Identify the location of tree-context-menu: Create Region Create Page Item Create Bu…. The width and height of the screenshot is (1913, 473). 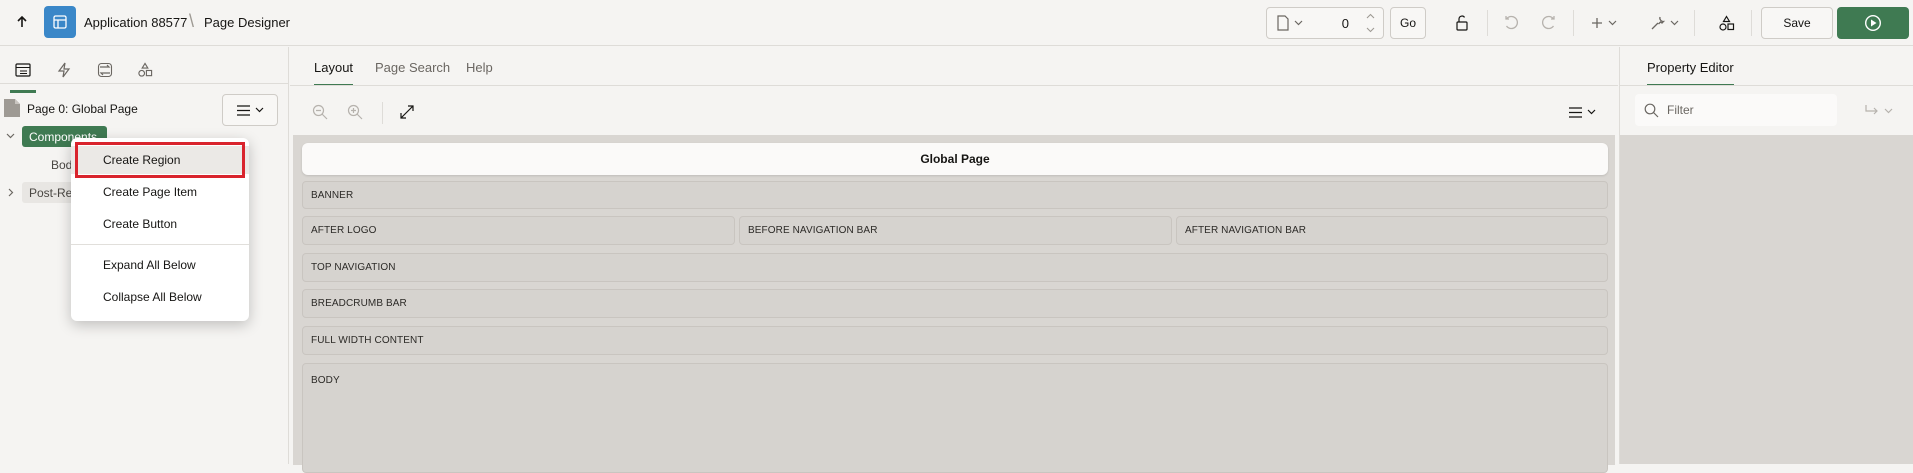
(160, 229).